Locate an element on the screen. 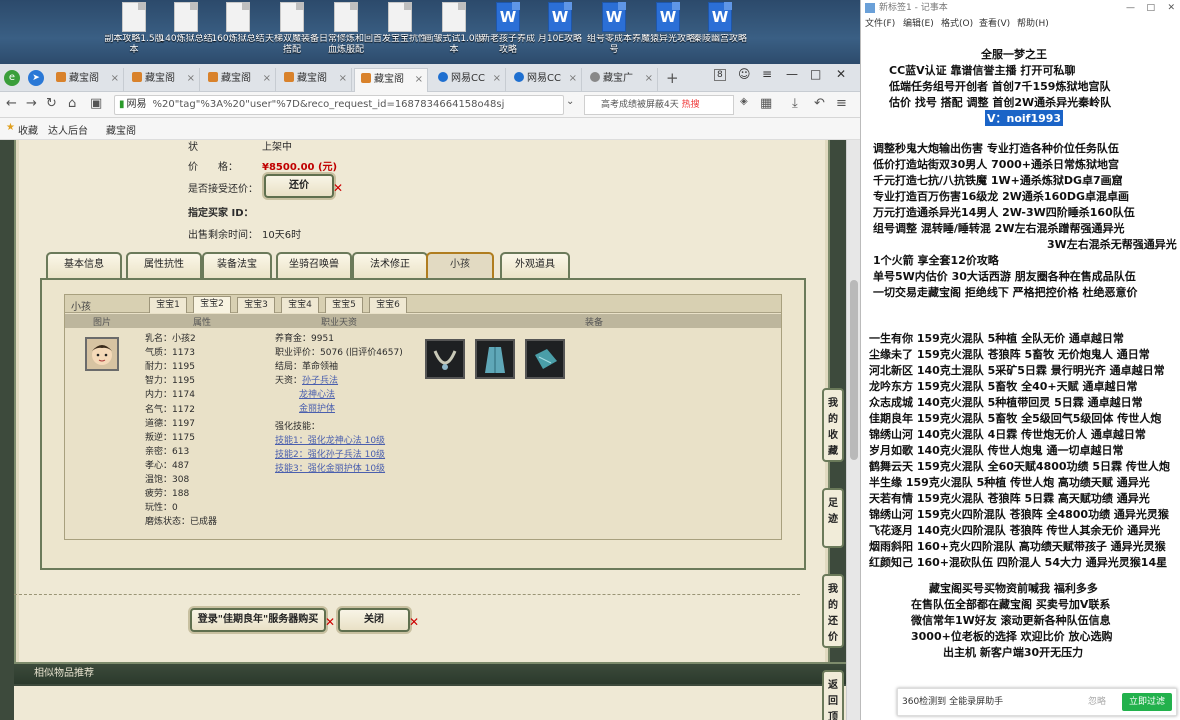  desktop-file-icon: 副本攻略1.5版本 is located at coordinates (134, 32).